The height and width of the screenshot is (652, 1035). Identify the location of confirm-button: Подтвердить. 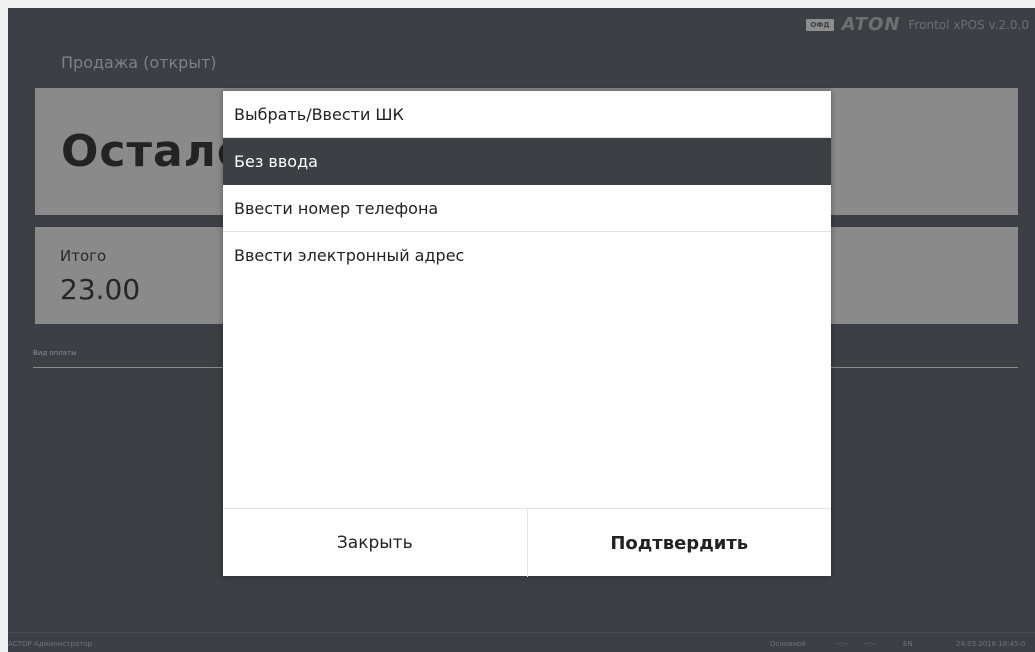
(680, 543).